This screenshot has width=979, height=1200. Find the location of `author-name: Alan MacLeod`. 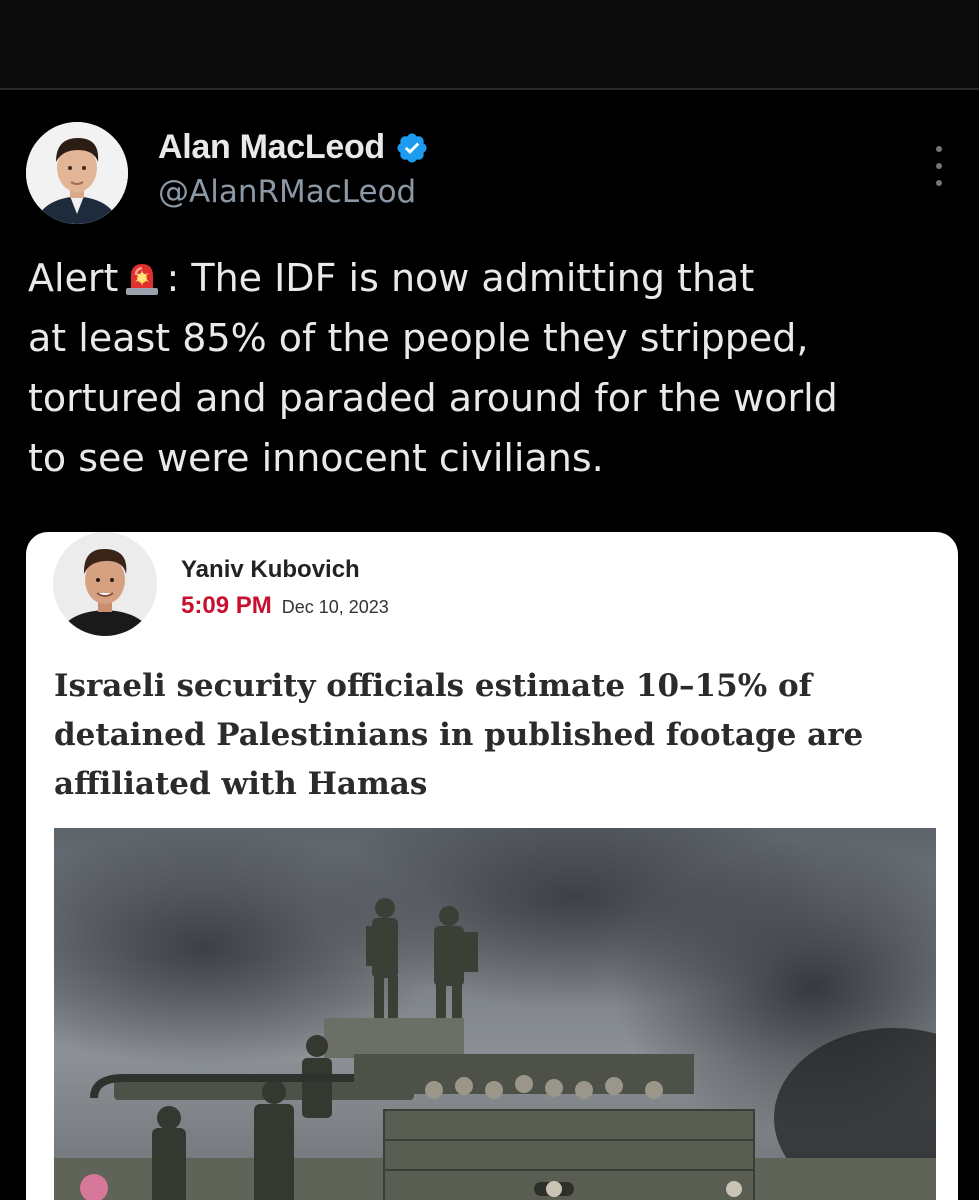

author-name: Alan MacLeod is located at coordinates (271, 147).